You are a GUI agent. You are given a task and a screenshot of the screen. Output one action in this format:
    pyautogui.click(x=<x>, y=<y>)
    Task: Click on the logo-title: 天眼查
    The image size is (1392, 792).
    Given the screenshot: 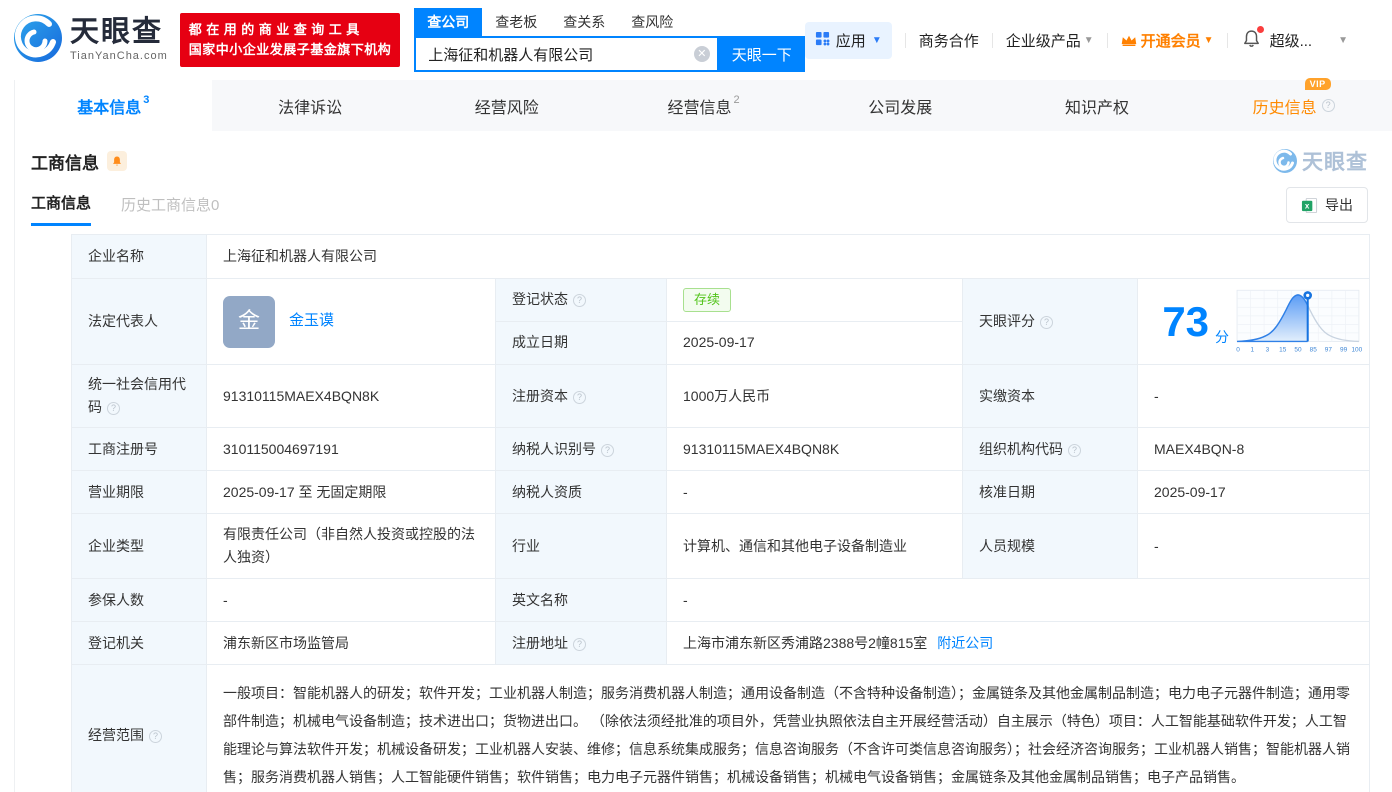 What is the action you would take?
    pyautogui.click(x=117, y=32)
    